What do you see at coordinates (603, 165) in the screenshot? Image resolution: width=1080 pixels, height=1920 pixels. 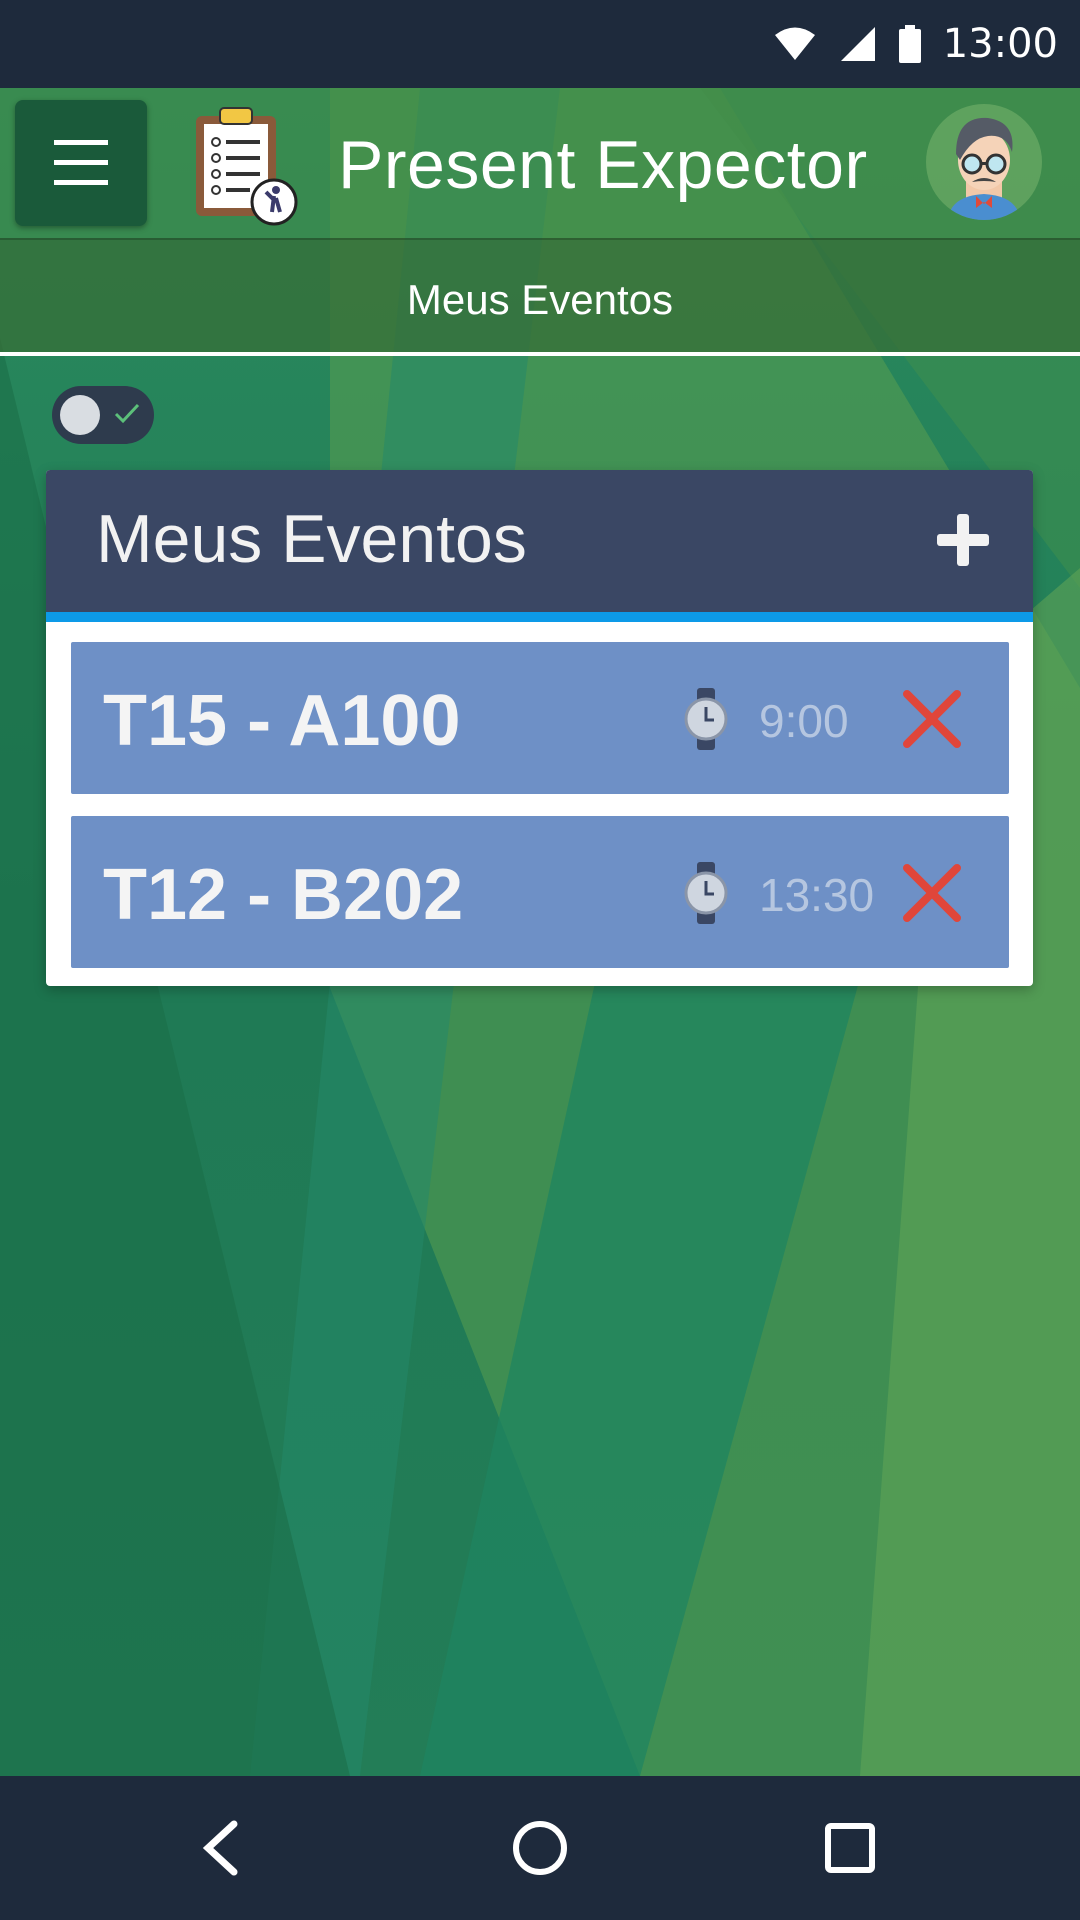 I see `app-title: Present Expector` at bounding box center [603, 165].